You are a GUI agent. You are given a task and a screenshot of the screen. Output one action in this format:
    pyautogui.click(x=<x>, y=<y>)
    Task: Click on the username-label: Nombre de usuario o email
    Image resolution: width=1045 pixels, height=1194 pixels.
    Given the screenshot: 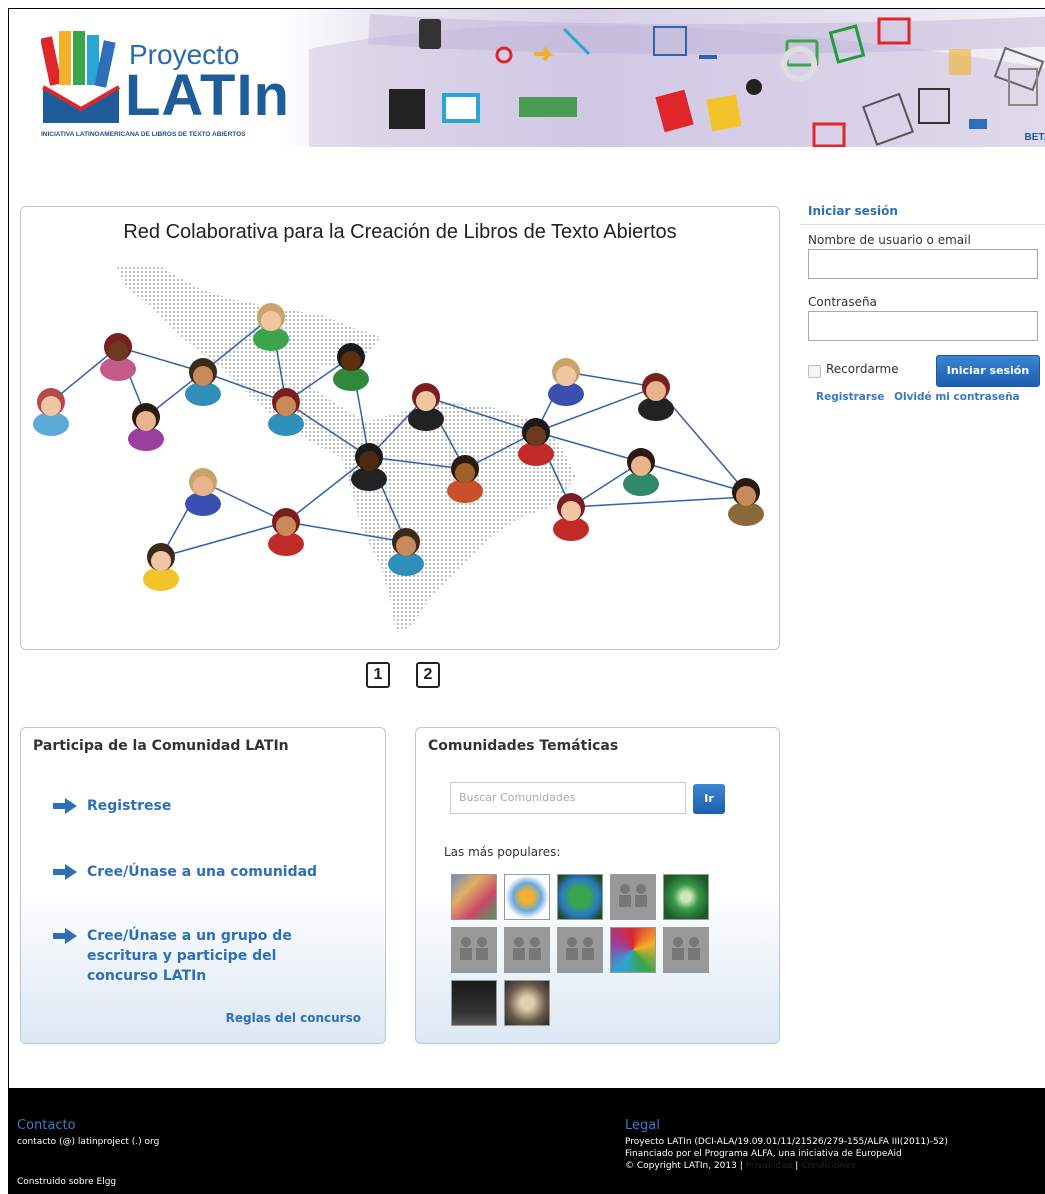 What is the action you would take?
    pyautogui.click(x=889, y=240)
    